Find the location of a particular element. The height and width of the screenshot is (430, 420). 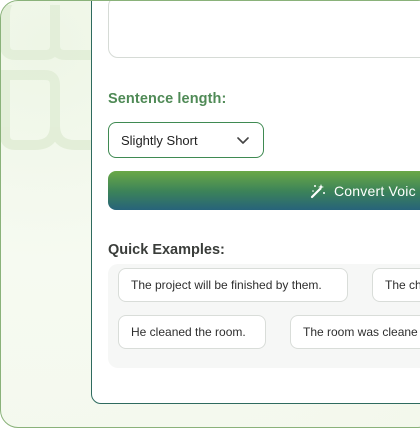

convert-voice-button: Convert Voic is located at coordinates (264, 190).